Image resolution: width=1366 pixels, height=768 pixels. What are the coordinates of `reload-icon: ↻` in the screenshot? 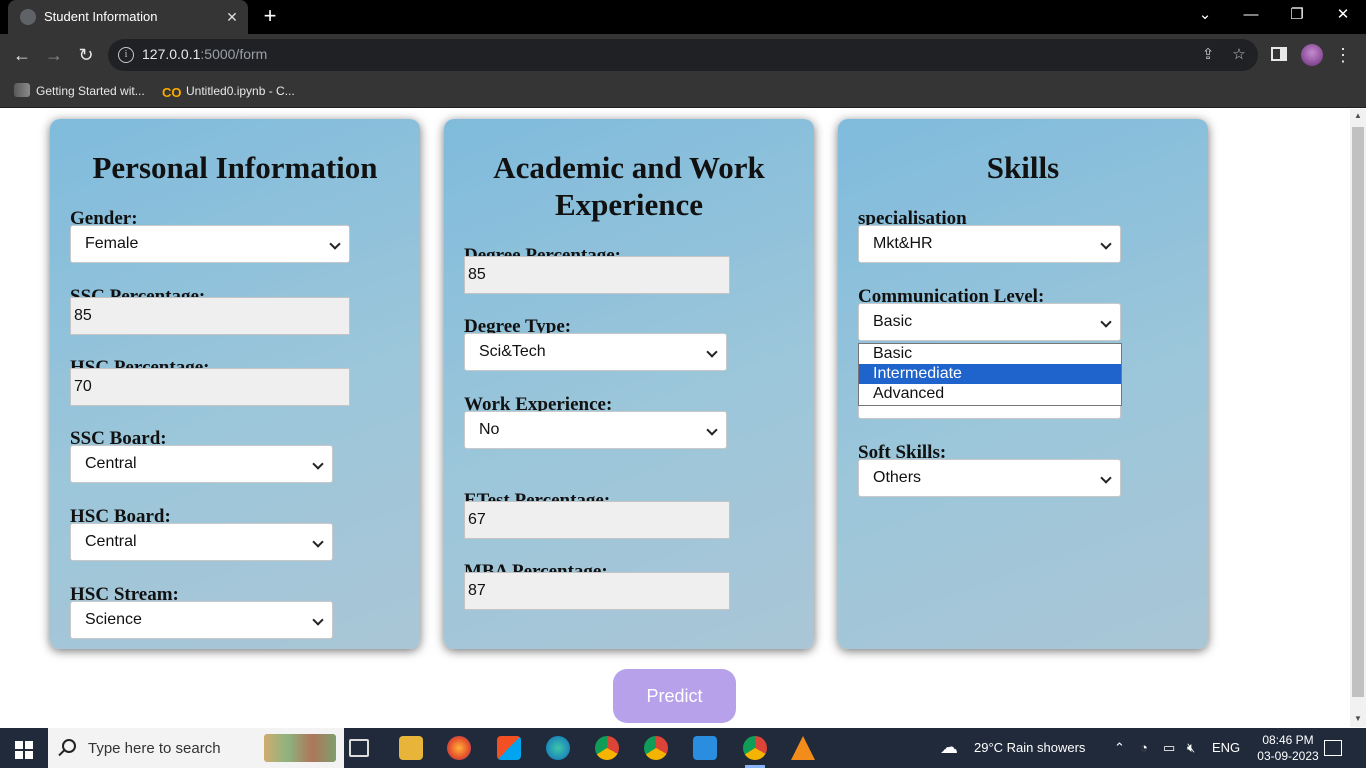 It's located at (86, 55).